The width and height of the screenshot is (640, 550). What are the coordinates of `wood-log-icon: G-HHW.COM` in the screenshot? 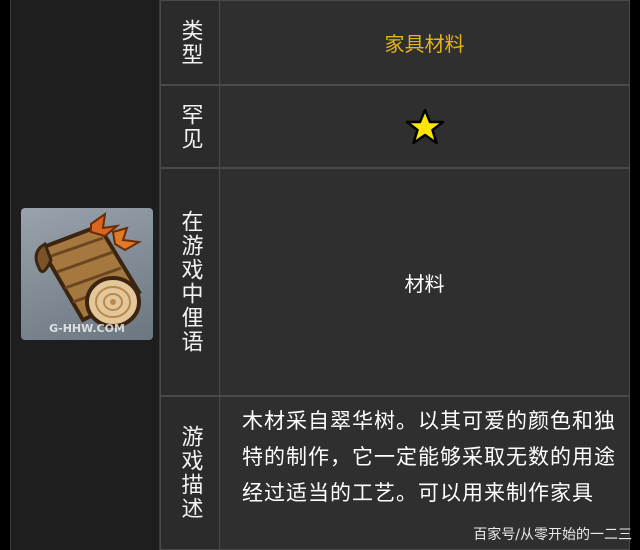 It's located at (87, 274).